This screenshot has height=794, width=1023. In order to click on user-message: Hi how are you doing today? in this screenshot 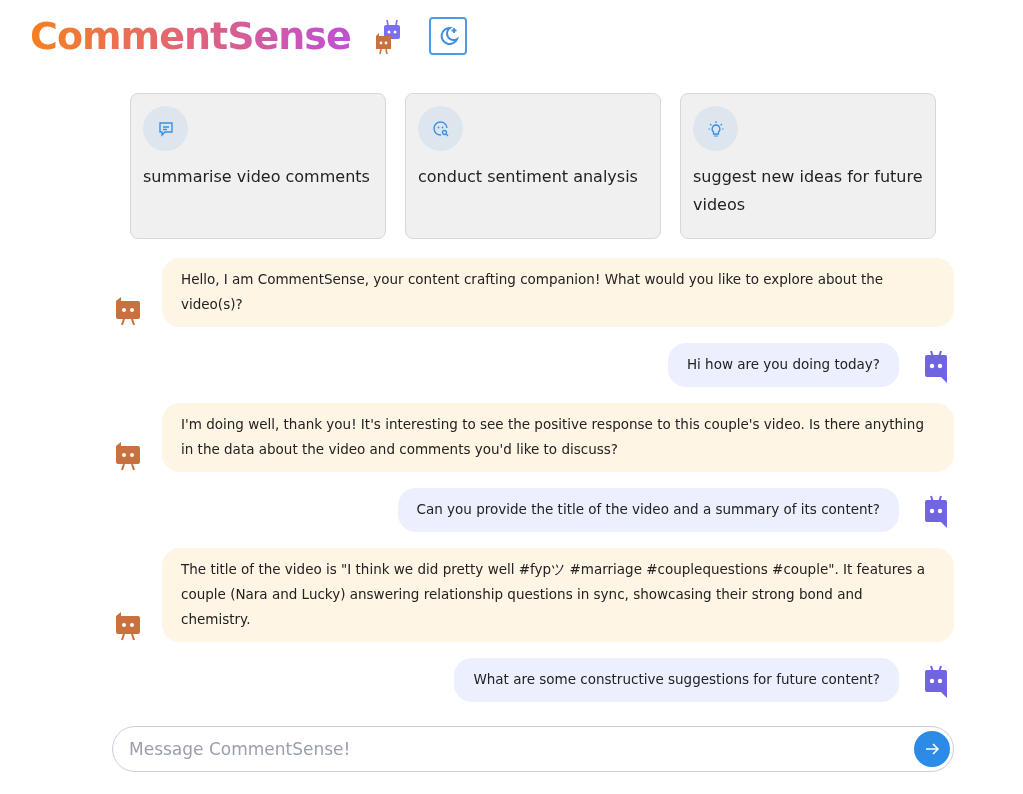, I will do `click(783, 365)`.